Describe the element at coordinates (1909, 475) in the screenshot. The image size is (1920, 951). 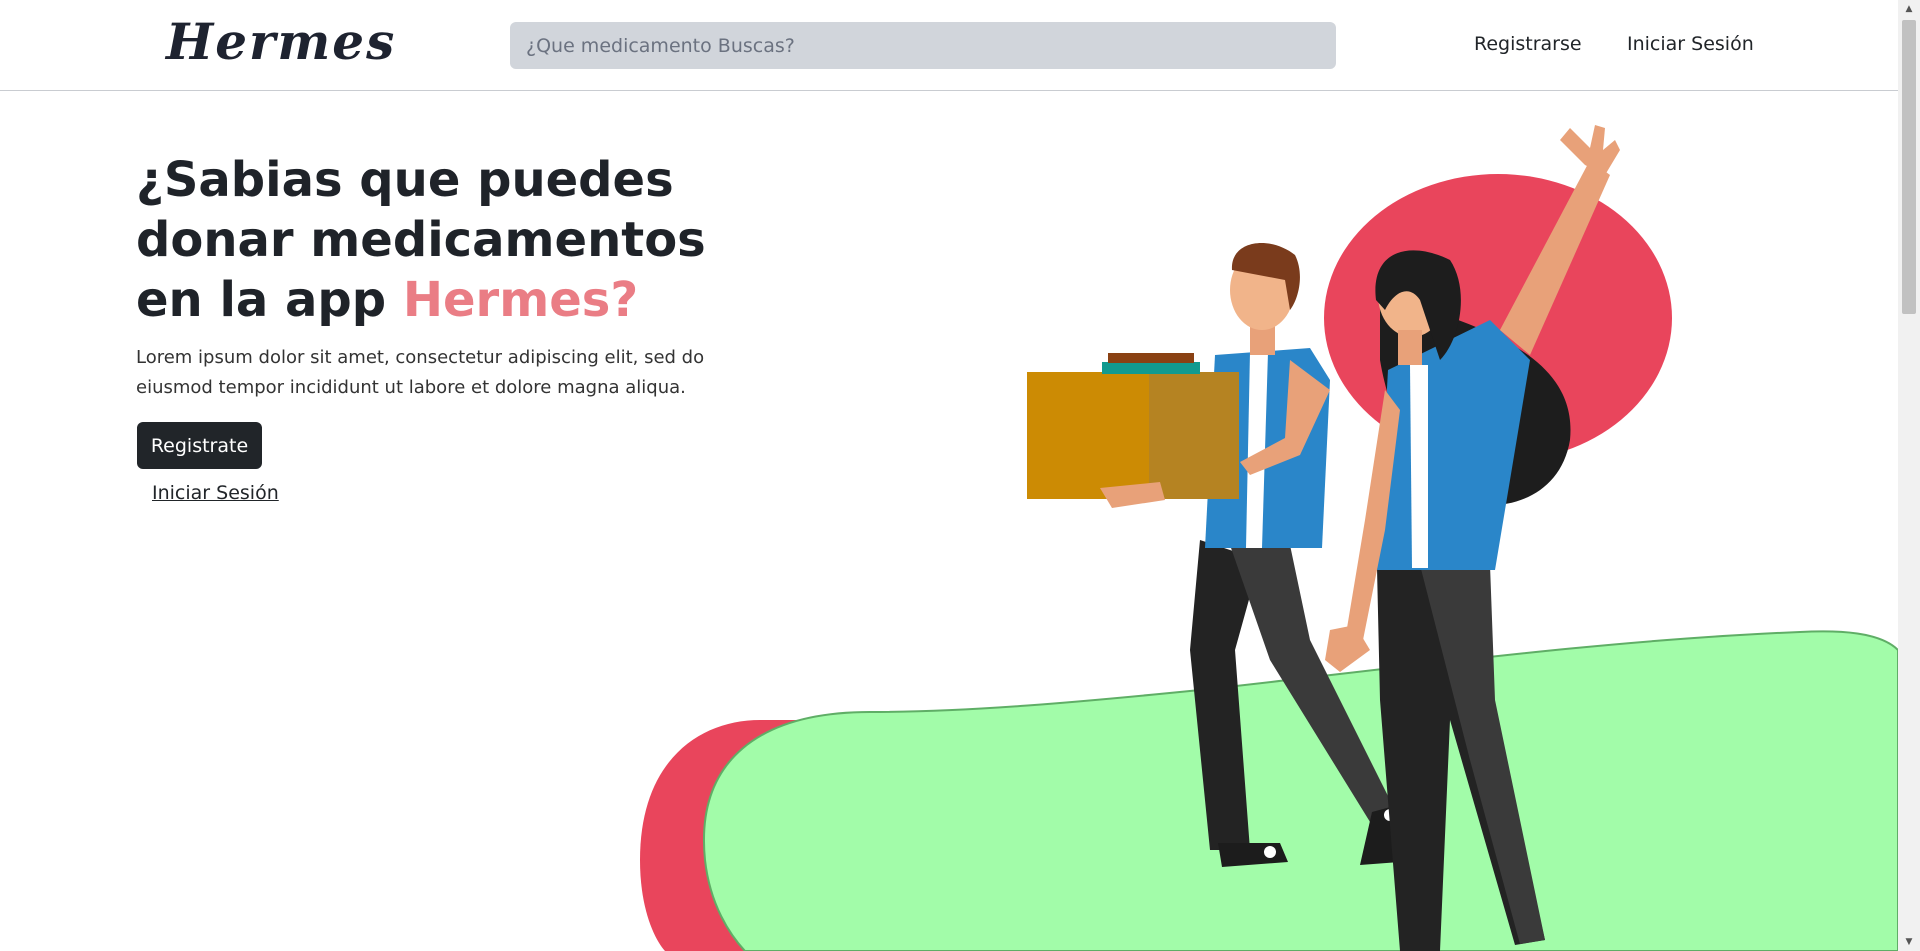
I see `vertical-scrollbar: ▲ ▼` at that location.